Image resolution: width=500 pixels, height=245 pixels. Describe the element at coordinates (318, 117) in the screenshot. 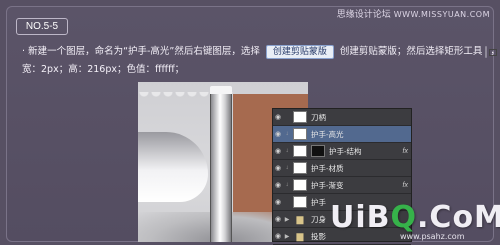

I see `layer-name: 刀柄` at that location.